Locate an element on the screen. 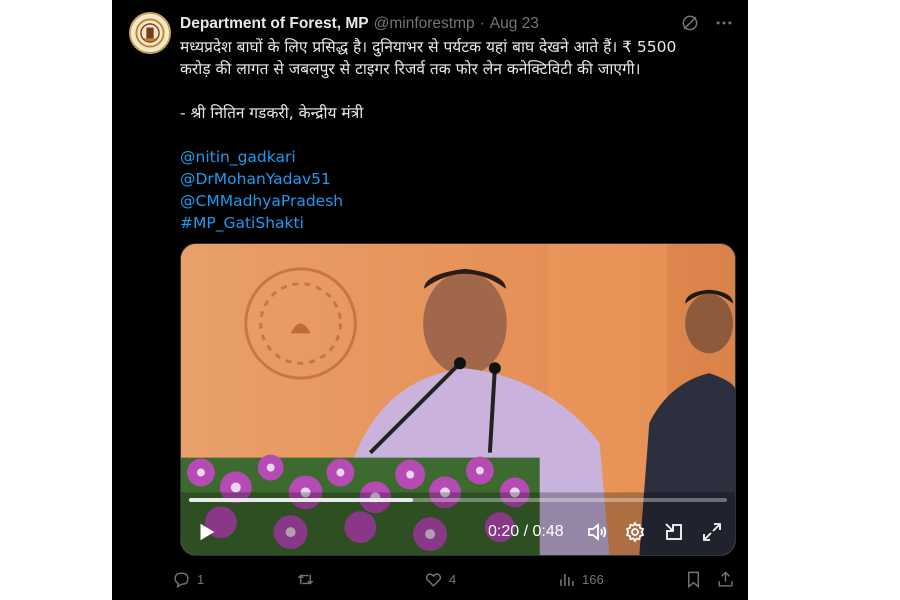 The image size is (900, 600). views-button: 166 is located at coordinates (580, 579).